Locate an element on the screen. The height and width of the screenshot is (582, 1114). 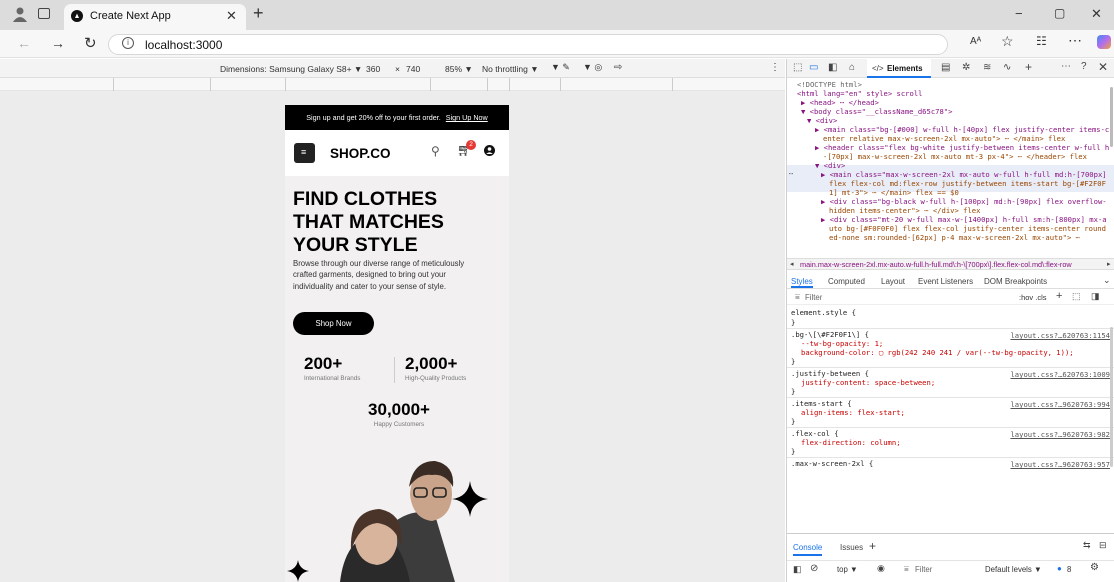
tab-layout: Layout is located at coordinates (893, 281).